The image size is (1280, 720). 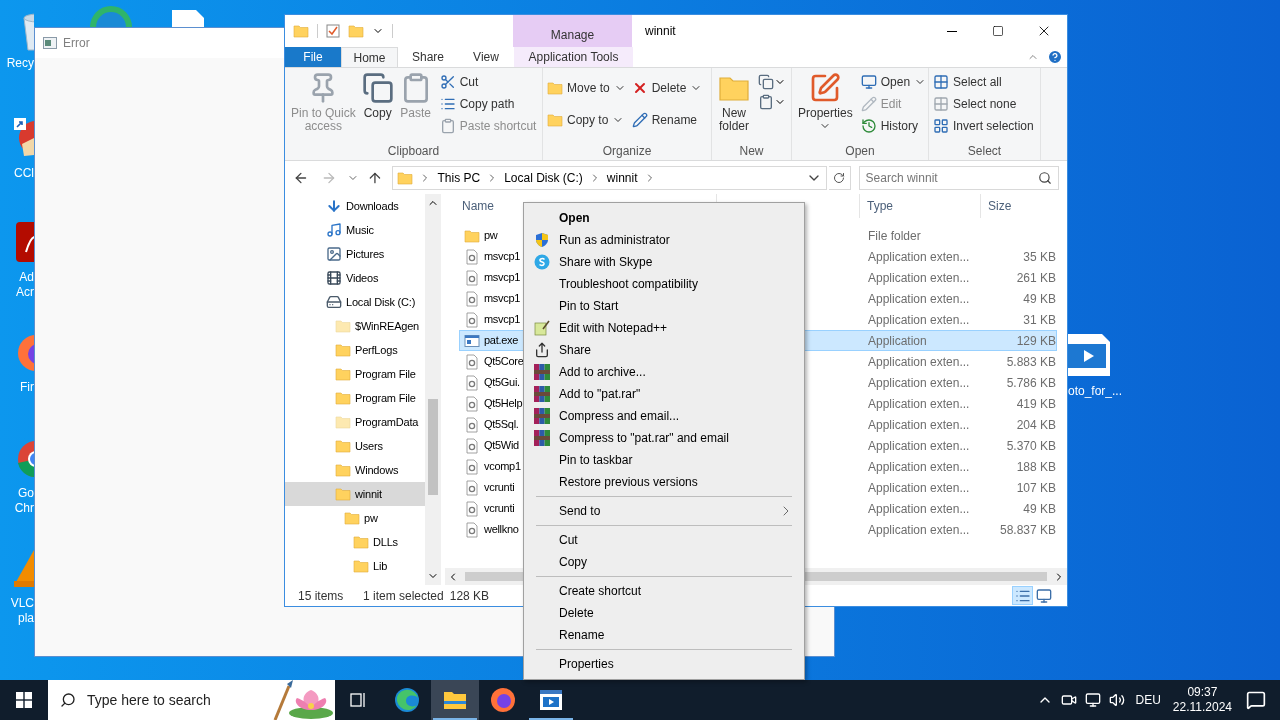 I want to click on file-size: 129 KB, so click(x=1035, y=341).